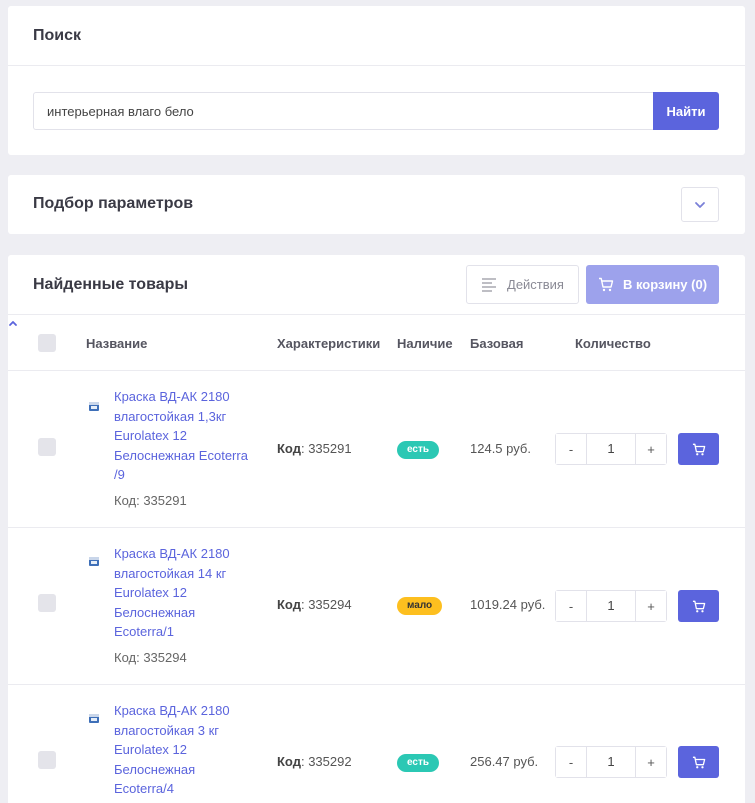 This screenshot has width=755, height=803. I want to click on column-availability: Наличие, so click(425, 343).